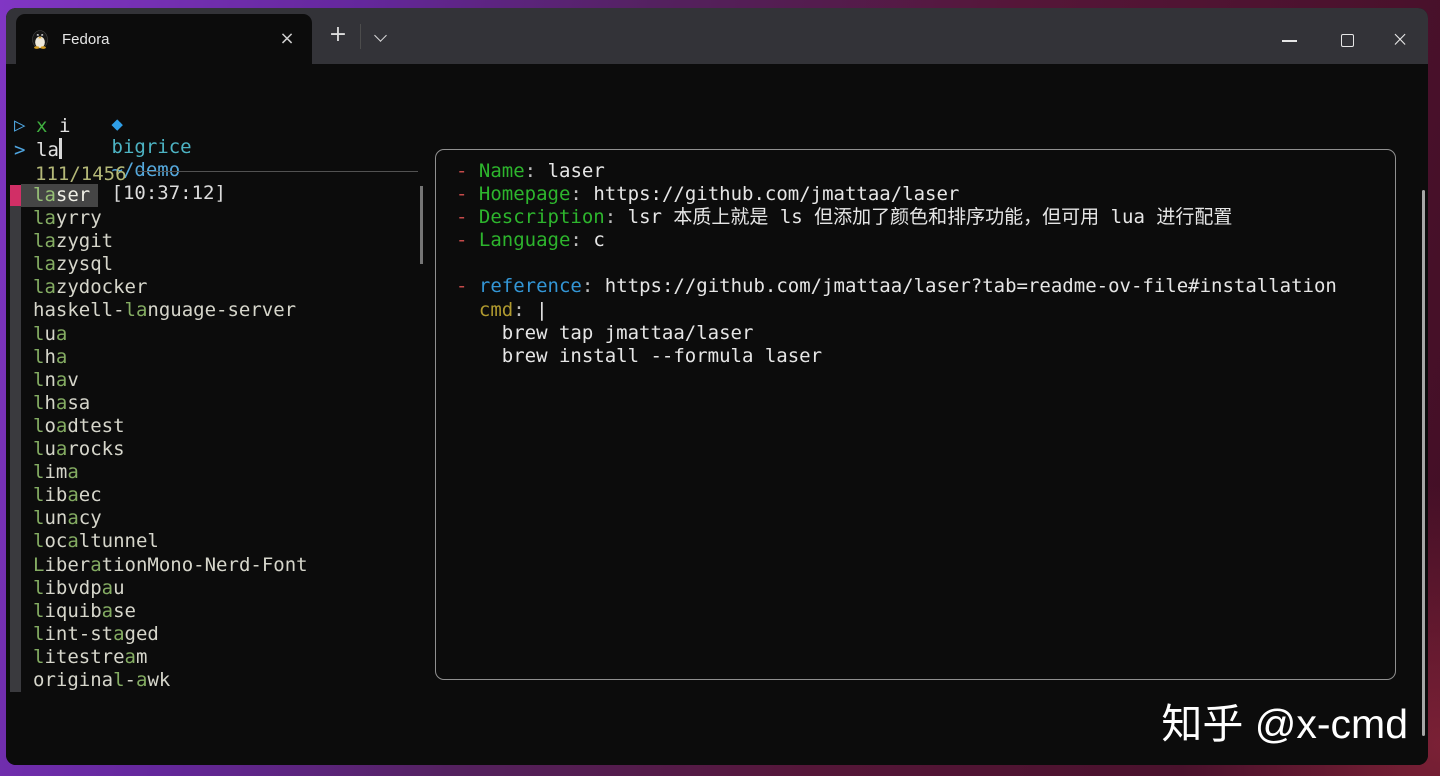  I want to click on title-bar: Fedora × + ×, so click(717, 36).